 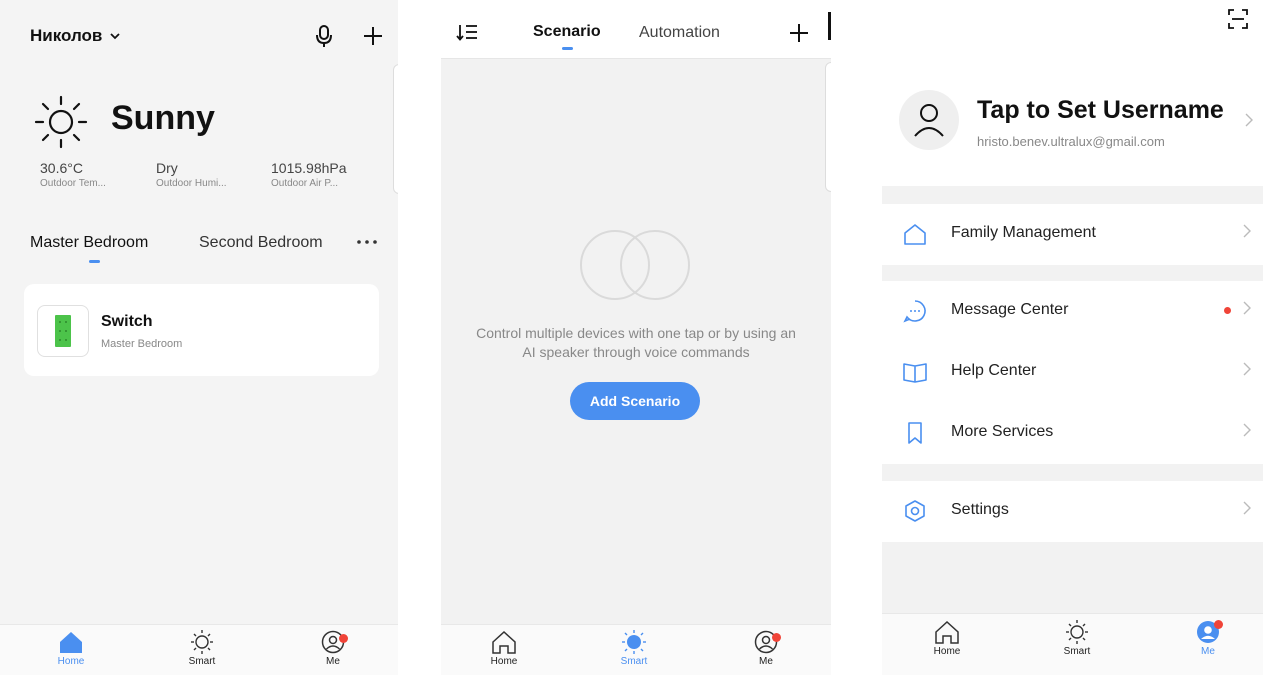 I want to click on house-icon, so click(x=915, y=234).